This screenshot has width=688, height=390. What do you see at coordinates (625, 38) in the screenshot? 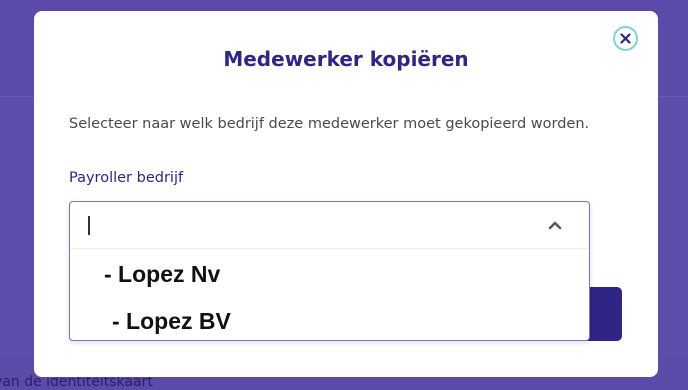
I see `close-icon` at bounding box center [625, 38].